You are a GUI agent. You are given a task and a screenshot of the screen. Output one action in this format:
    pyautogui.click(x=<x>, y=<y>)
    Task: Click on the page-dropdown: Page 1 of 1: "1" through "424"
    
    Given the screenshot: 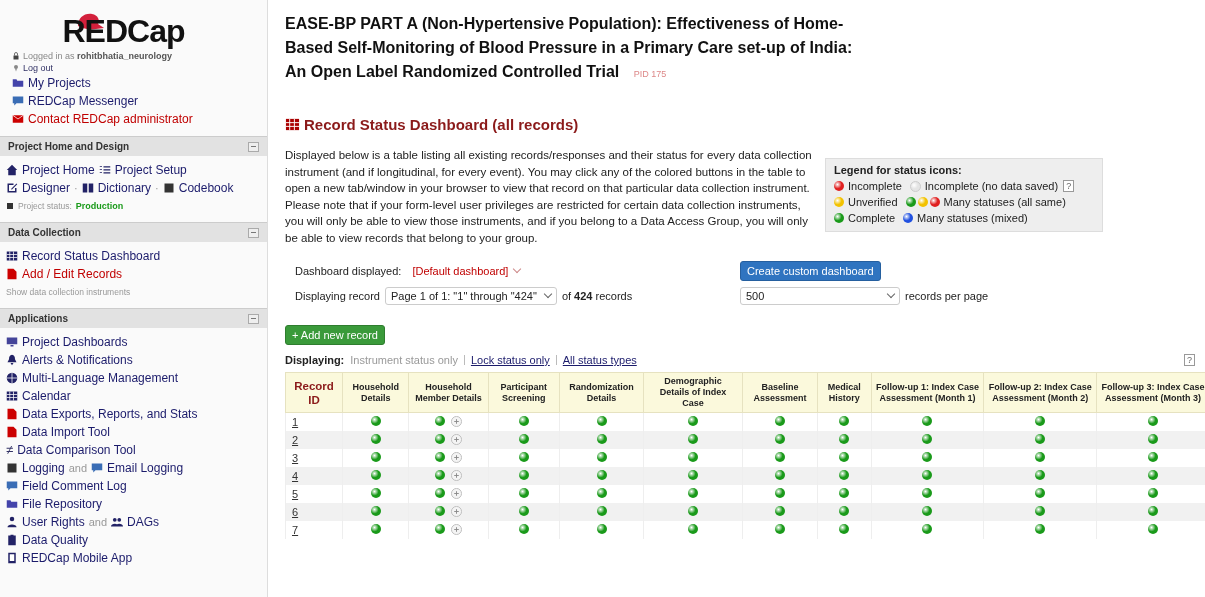 What is the action you would take?
    pyautogui.click(x=471, y=295)
    